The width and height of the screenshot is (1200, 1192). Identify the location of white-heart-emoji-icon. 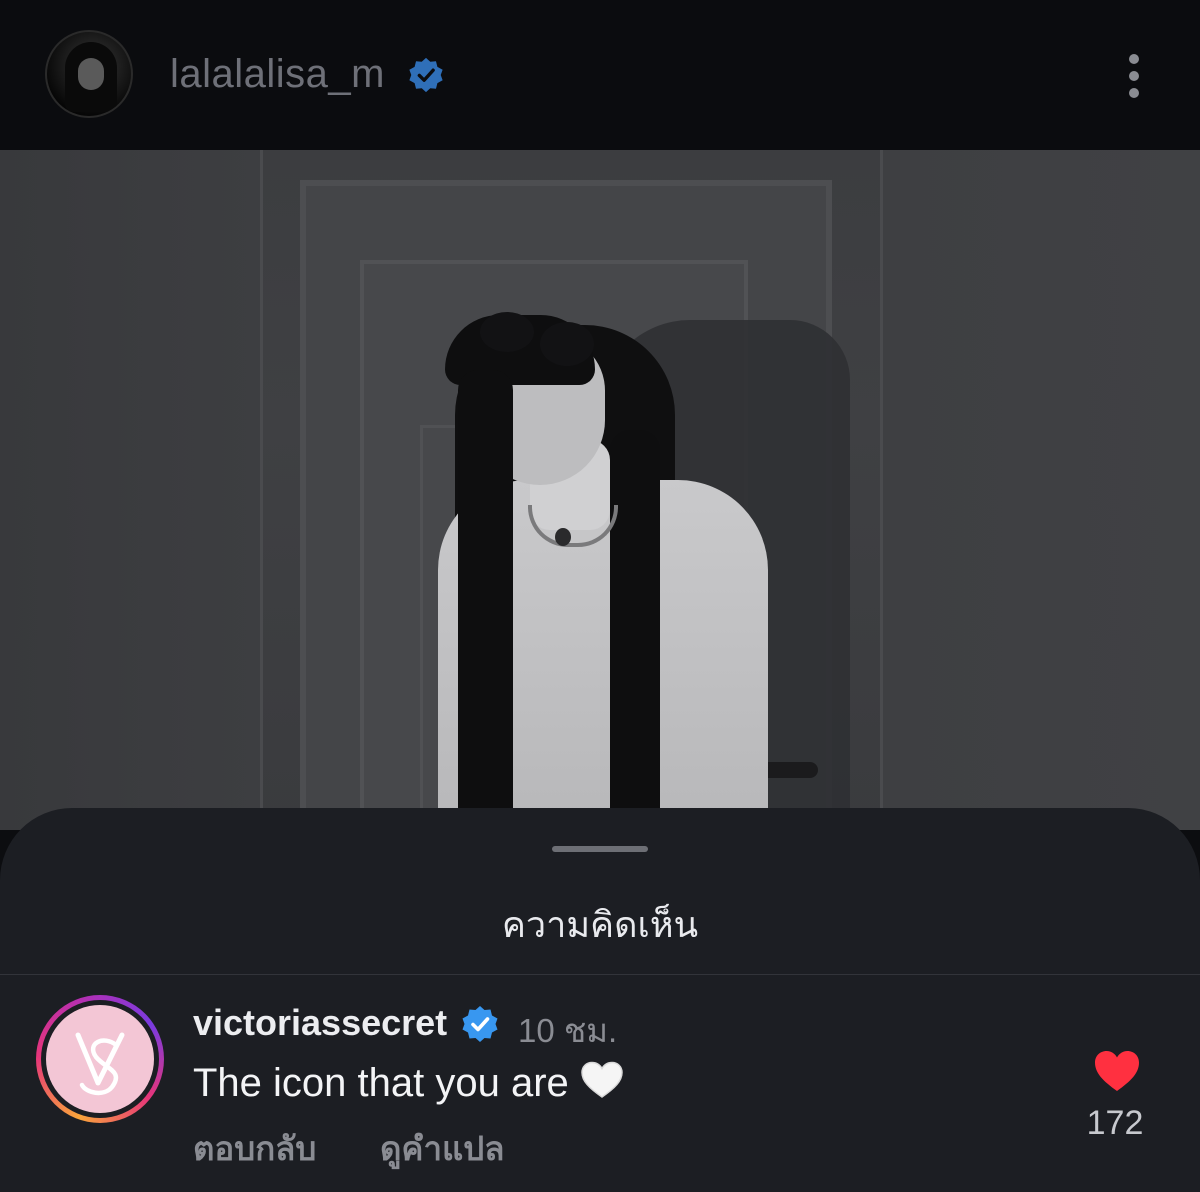
(602, 1079).